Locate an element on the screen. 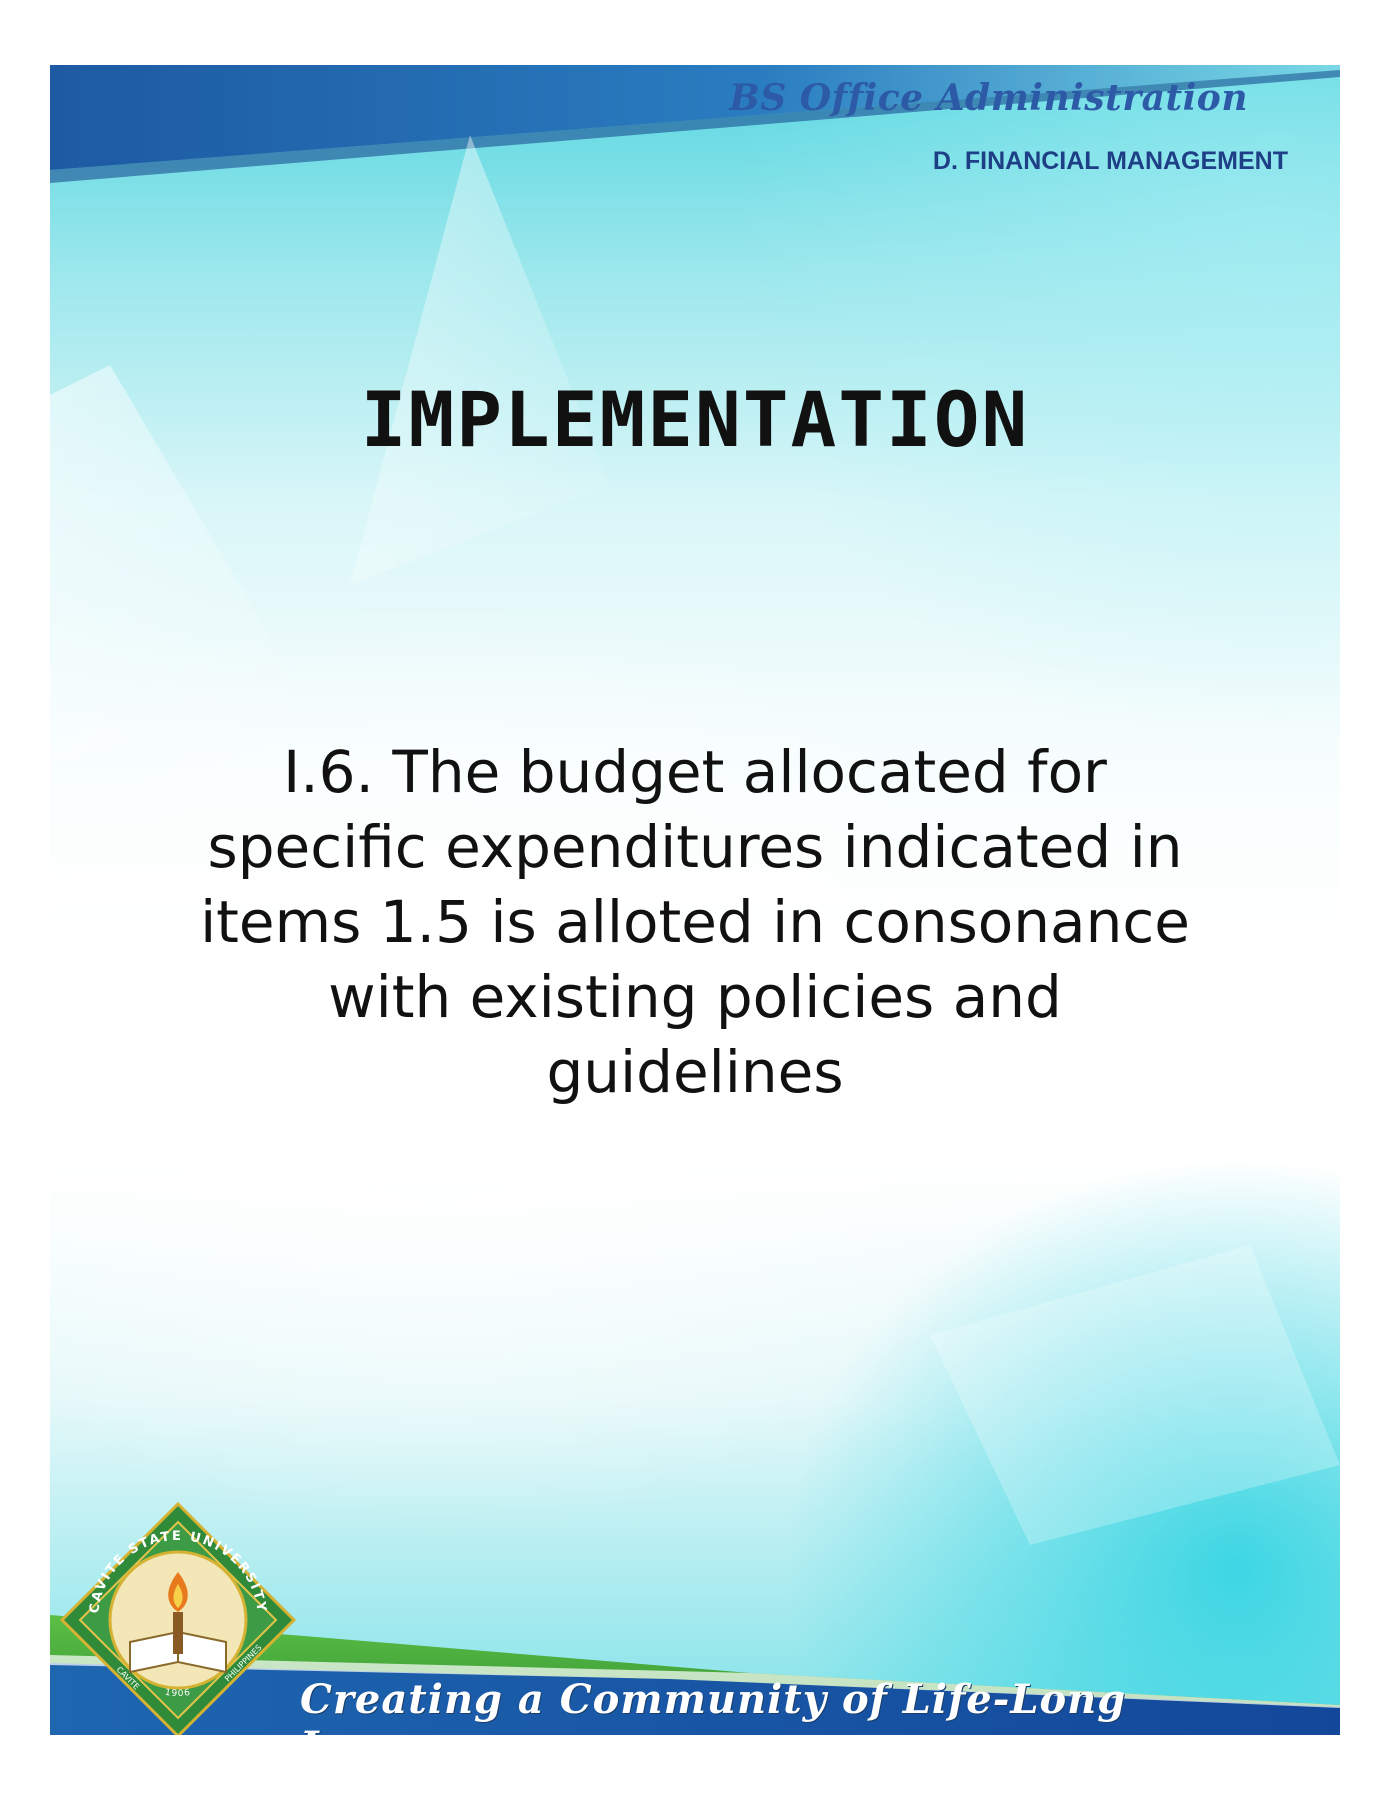 The image size is (1390, 1800). program-title: BS Office Administration is located at coordinates (988, 98).